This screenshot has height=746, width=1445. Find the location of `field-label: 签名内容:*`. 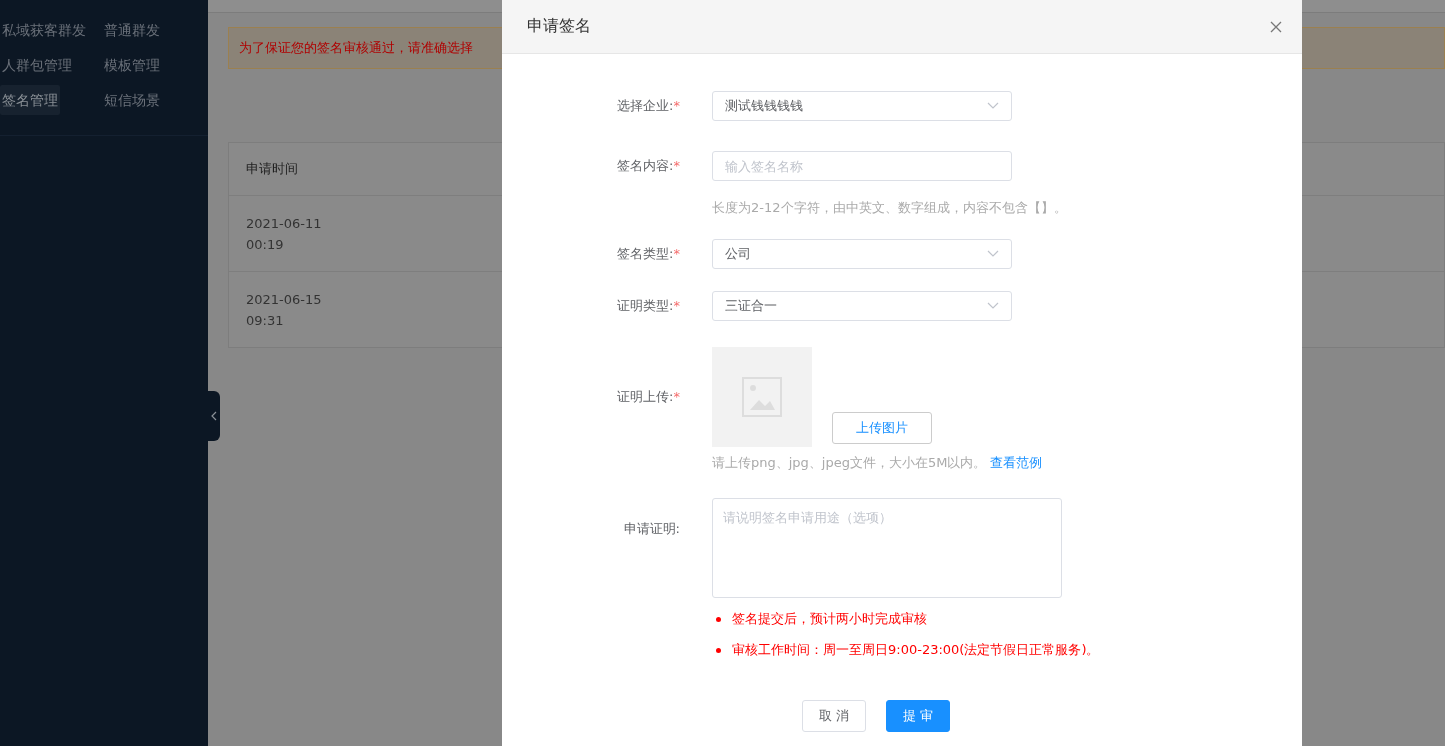

field-label: 签名内容:* is located at coordinates (648, 166).